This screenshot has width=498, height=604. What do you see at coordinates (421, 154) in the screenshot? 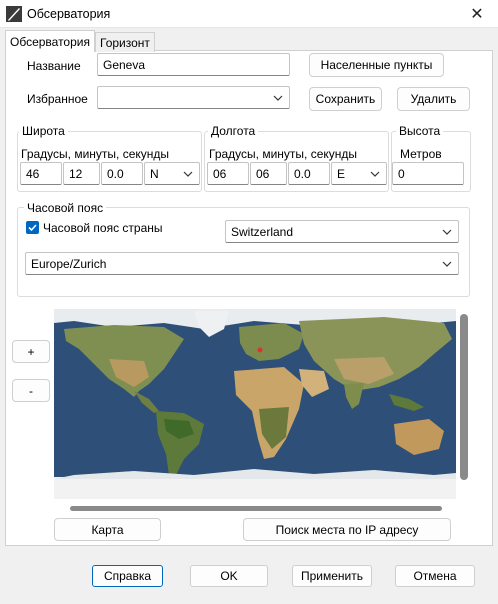
I see `altitude-sublabel: Метров` at bounding box center [421, 154].